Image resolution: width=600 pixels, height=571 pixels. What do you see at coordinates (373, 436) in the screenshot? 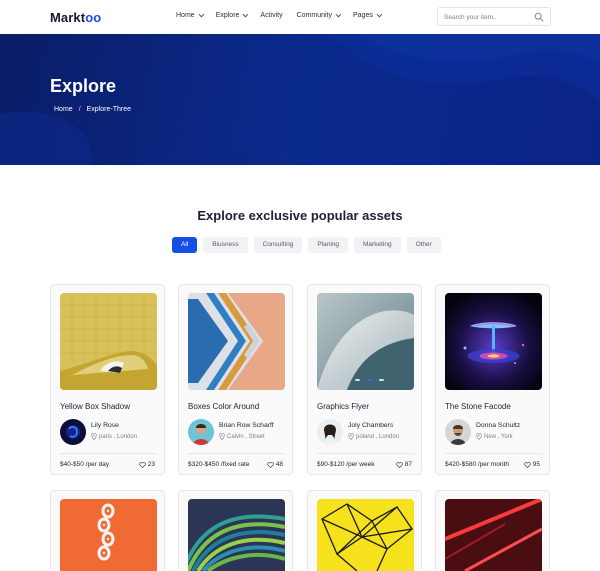
I see `author-location: poland , London` at bounding box center [373, 436].